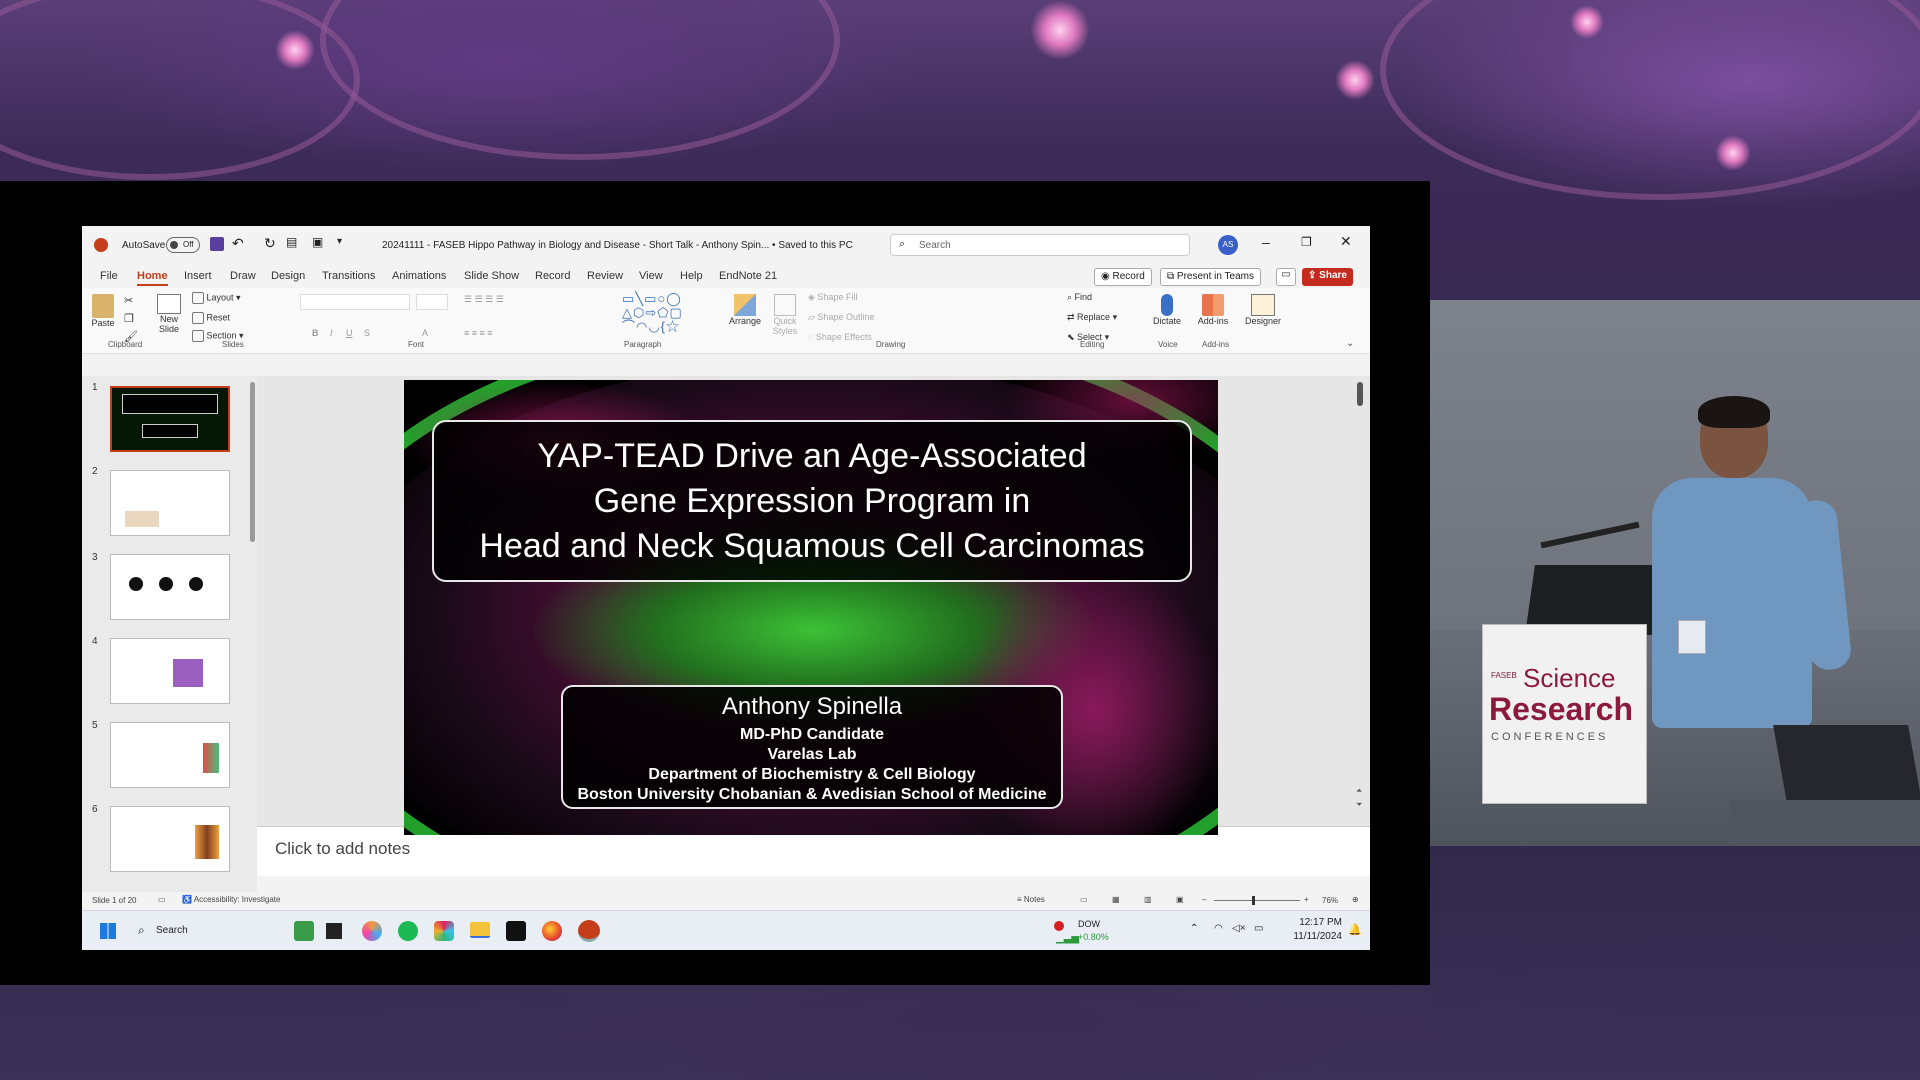 The width and height of the screenshot is (1920, 1080). Describe the element at coordinates (288, 276) in the screenshot. I see `tab-design: Design` at that location.